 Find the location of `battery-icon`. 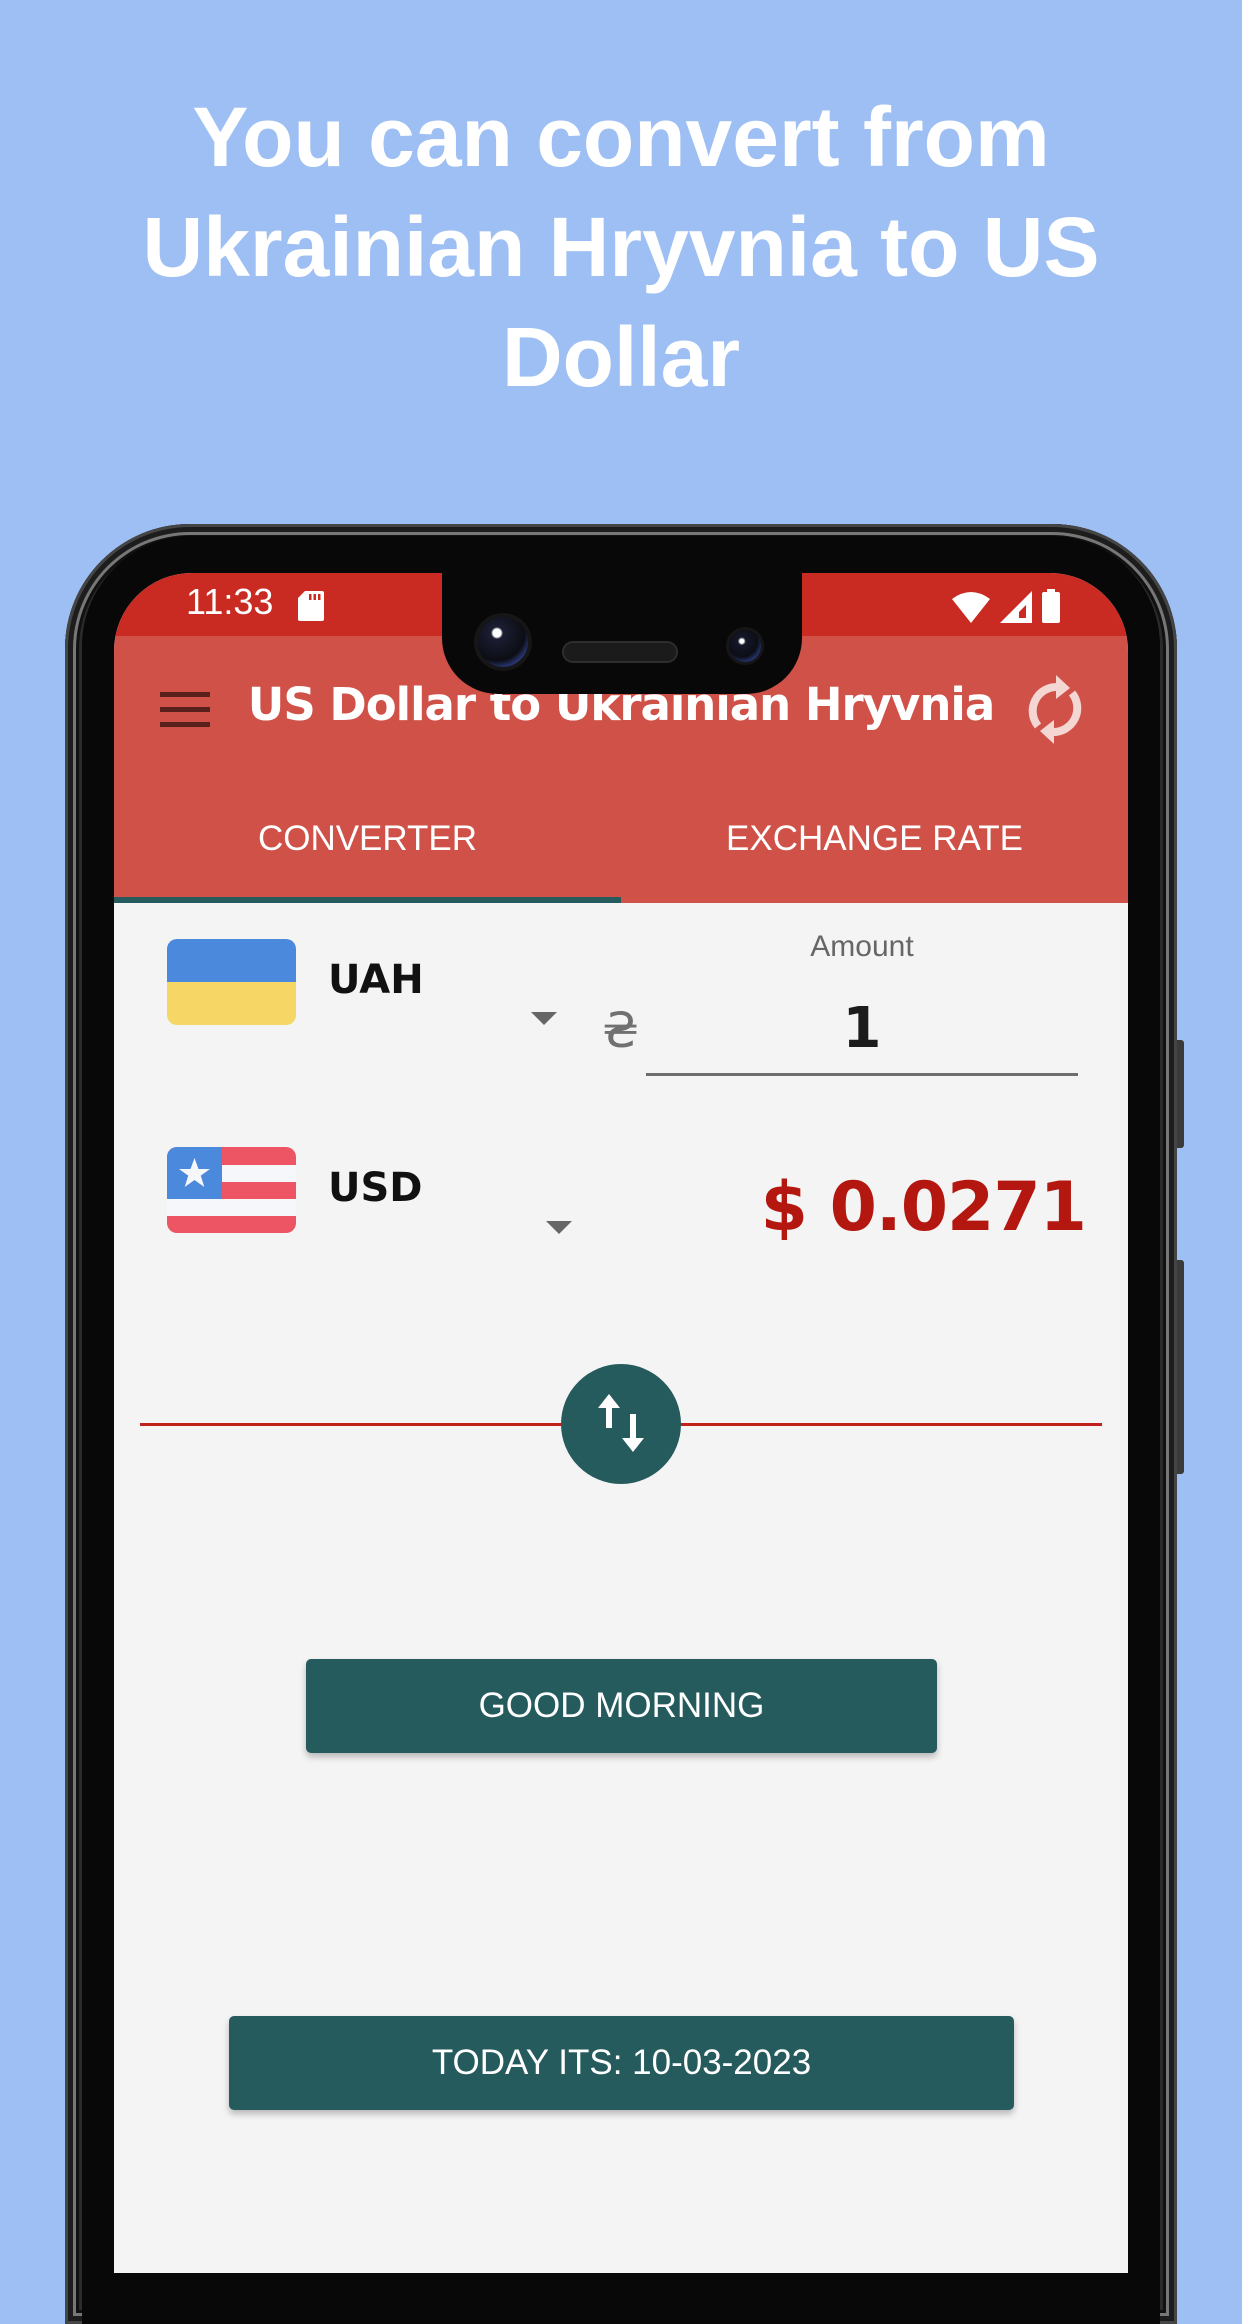

battery-icon is located at coordinates (1051, 606).